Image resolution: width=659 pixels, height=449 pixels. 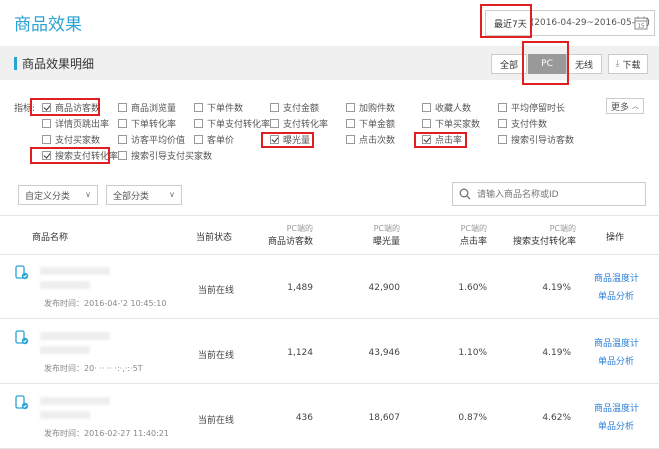 I want to click on metric-checkbox: 下单转化率, so click(x=147, y=123).